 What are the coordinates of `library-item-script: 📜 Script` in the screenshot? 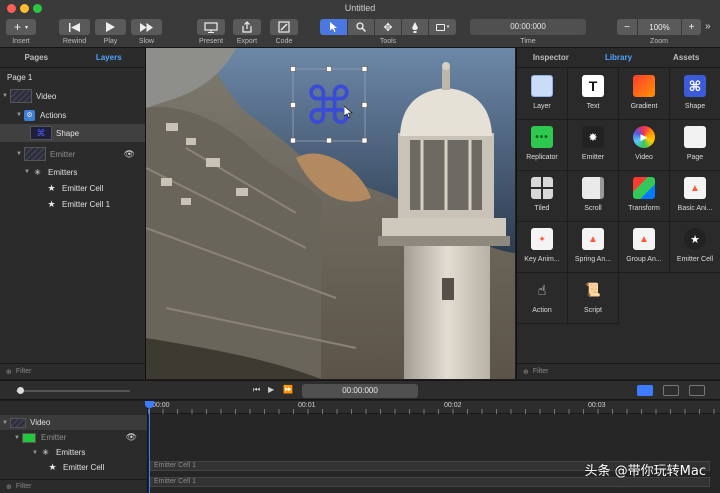 It's located at (593, 298).